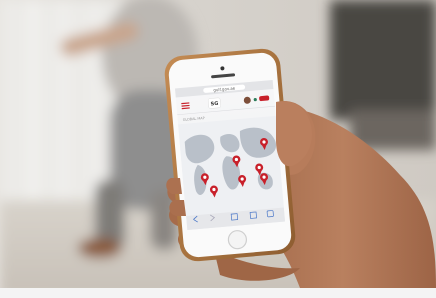  I want to click on app-logo-text: SG, so click(214, 104).